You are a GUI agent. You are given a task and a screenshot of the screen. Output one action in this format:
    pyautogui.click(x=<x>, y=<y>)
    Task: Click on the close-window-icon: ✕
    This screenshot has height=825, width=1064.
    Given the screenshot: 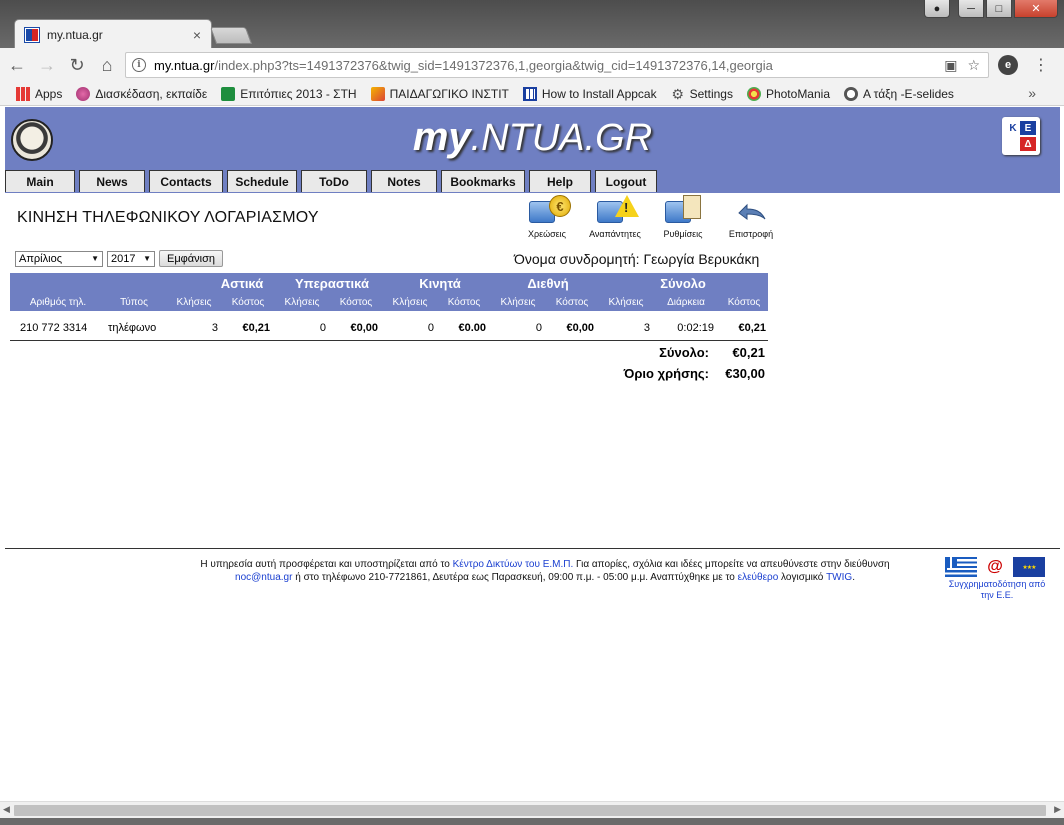 What is the action you would take?
    pyautogui.click(x=1036, y=9)
    